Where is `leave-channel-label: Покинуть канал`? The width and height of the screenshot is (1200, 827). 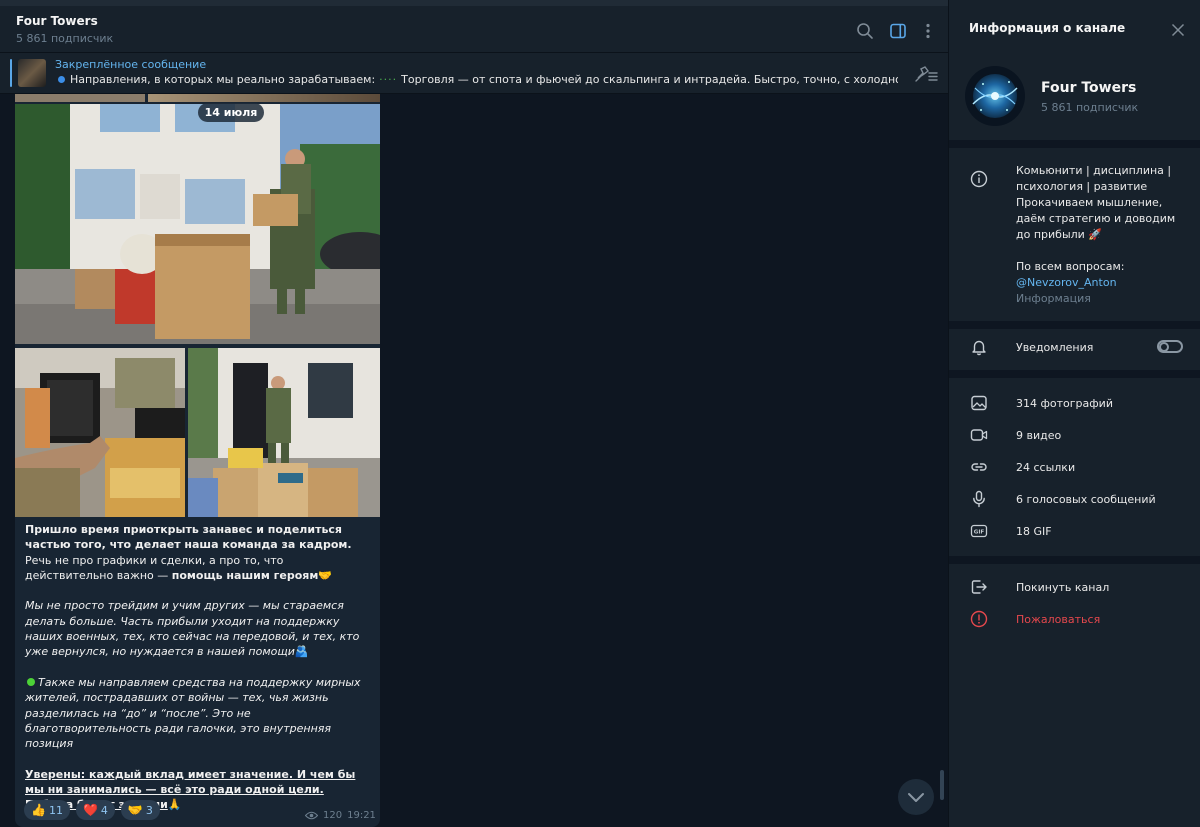 leave-channel-label: Покинуть канал is located at coordinates (1063, 587).